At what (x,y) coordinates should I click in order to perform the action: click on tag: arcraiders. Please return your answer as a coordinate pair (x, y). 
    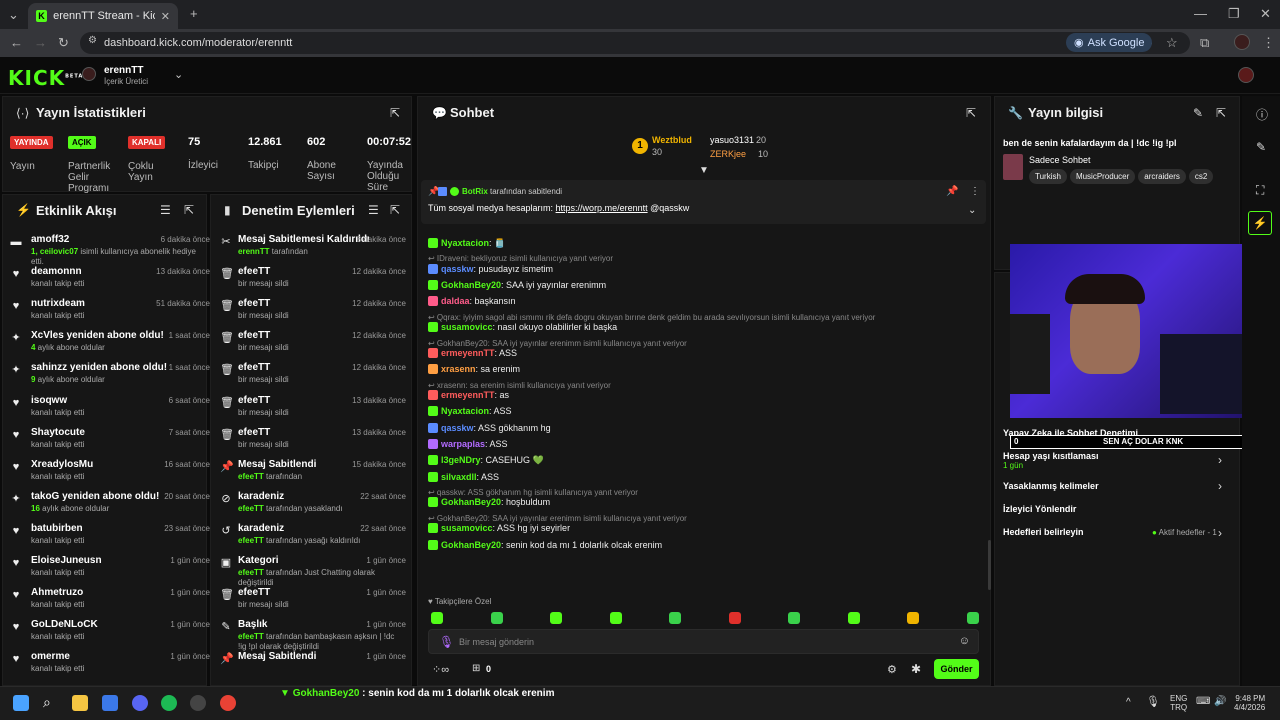
    Looking at the image, I should click on (1162, 176).